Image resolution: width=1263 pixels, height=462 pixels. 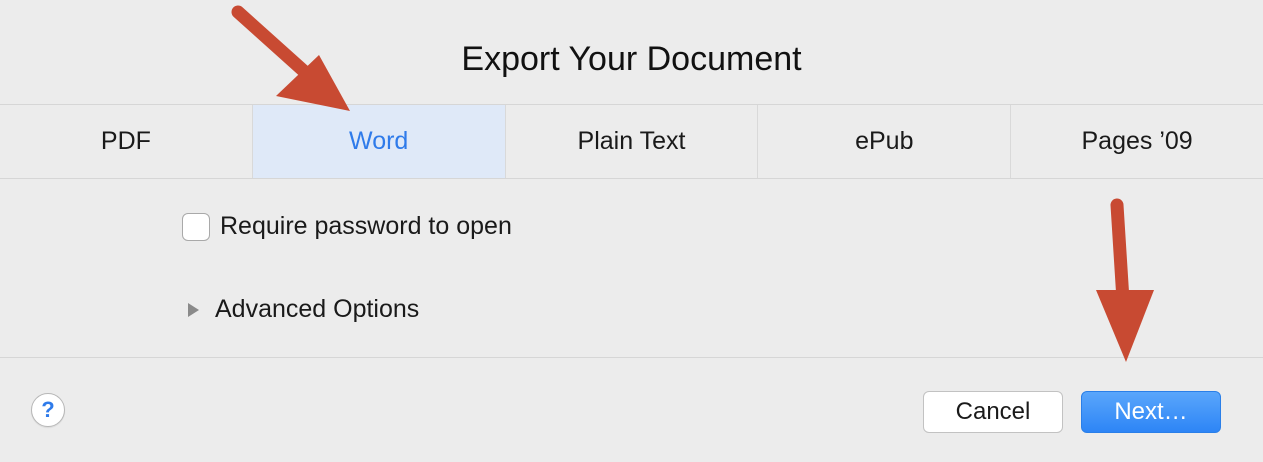 I want to click on advanced-options-row: Advanced Options, so click(x=300, y=309).